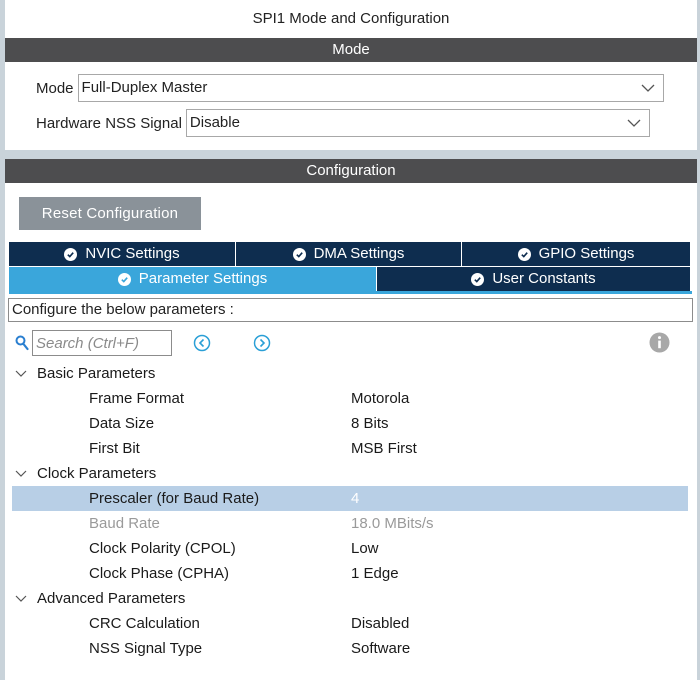 The image size is (700, 680). Describe the element at coordinates (96, 373) in the screenshot. I see `group-label: Basic Parameters` at that location.